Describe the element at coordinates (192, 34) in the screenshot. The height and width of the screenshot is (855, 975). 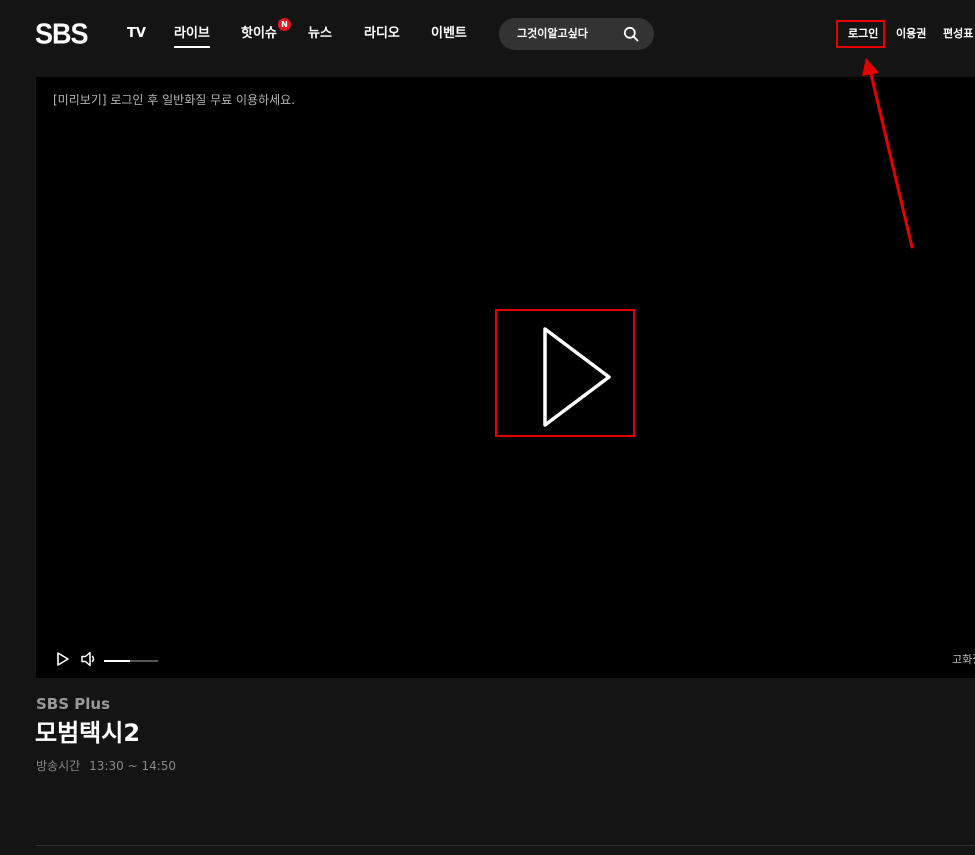
I see `nav-live: 라이브` at that location.